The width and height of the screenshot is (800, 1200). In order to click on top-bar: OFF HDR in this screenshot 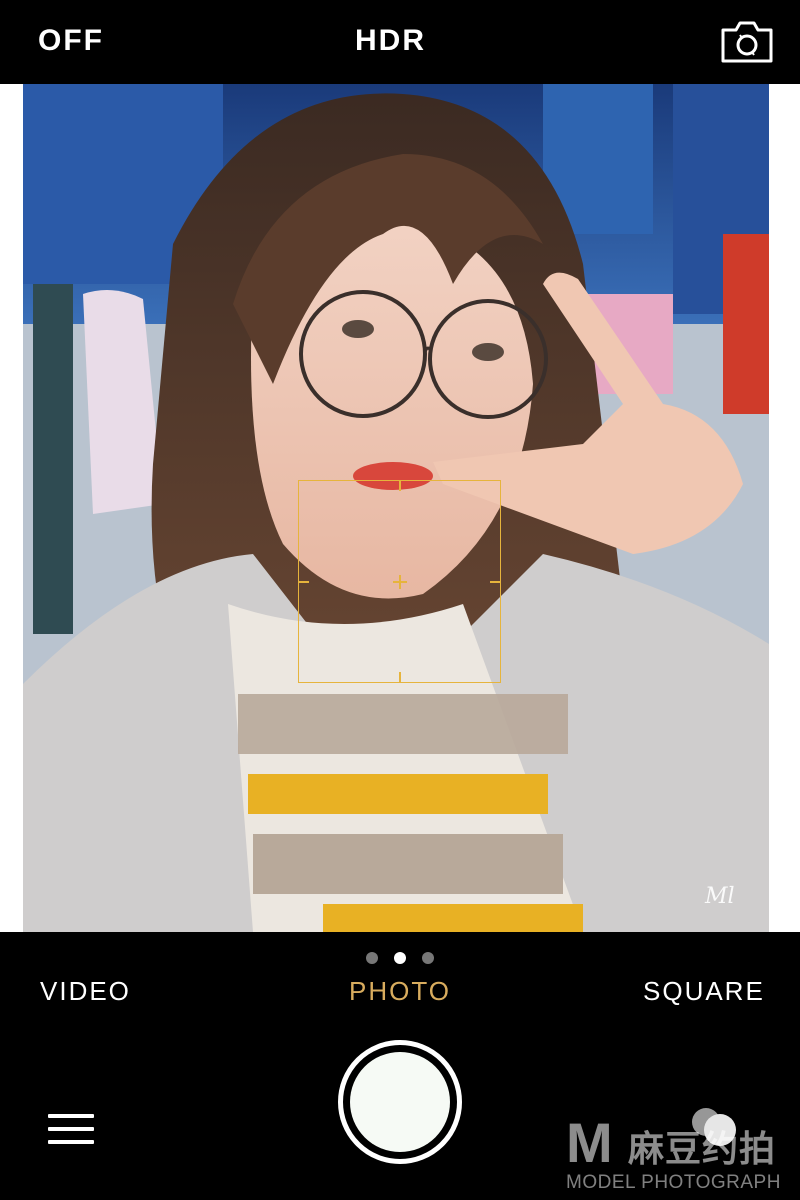, I will do `click(400, 42)`.